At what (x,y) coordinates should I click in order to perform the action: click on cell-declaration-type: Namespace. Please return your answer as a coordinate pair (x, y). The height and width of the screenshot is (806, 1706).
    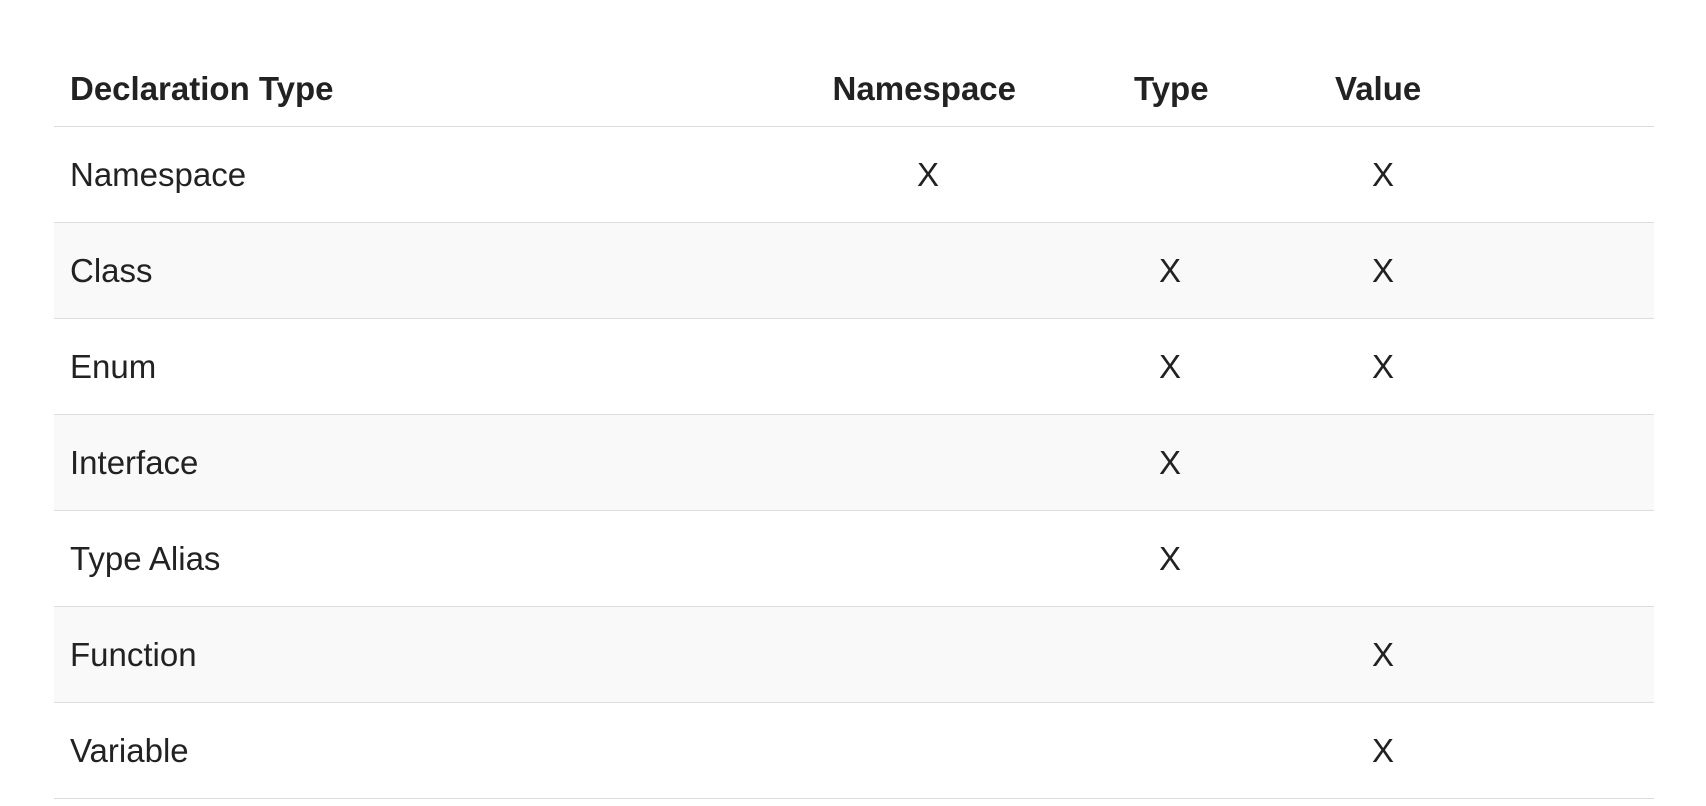
    Looking at the image, I should click on (409, 174).